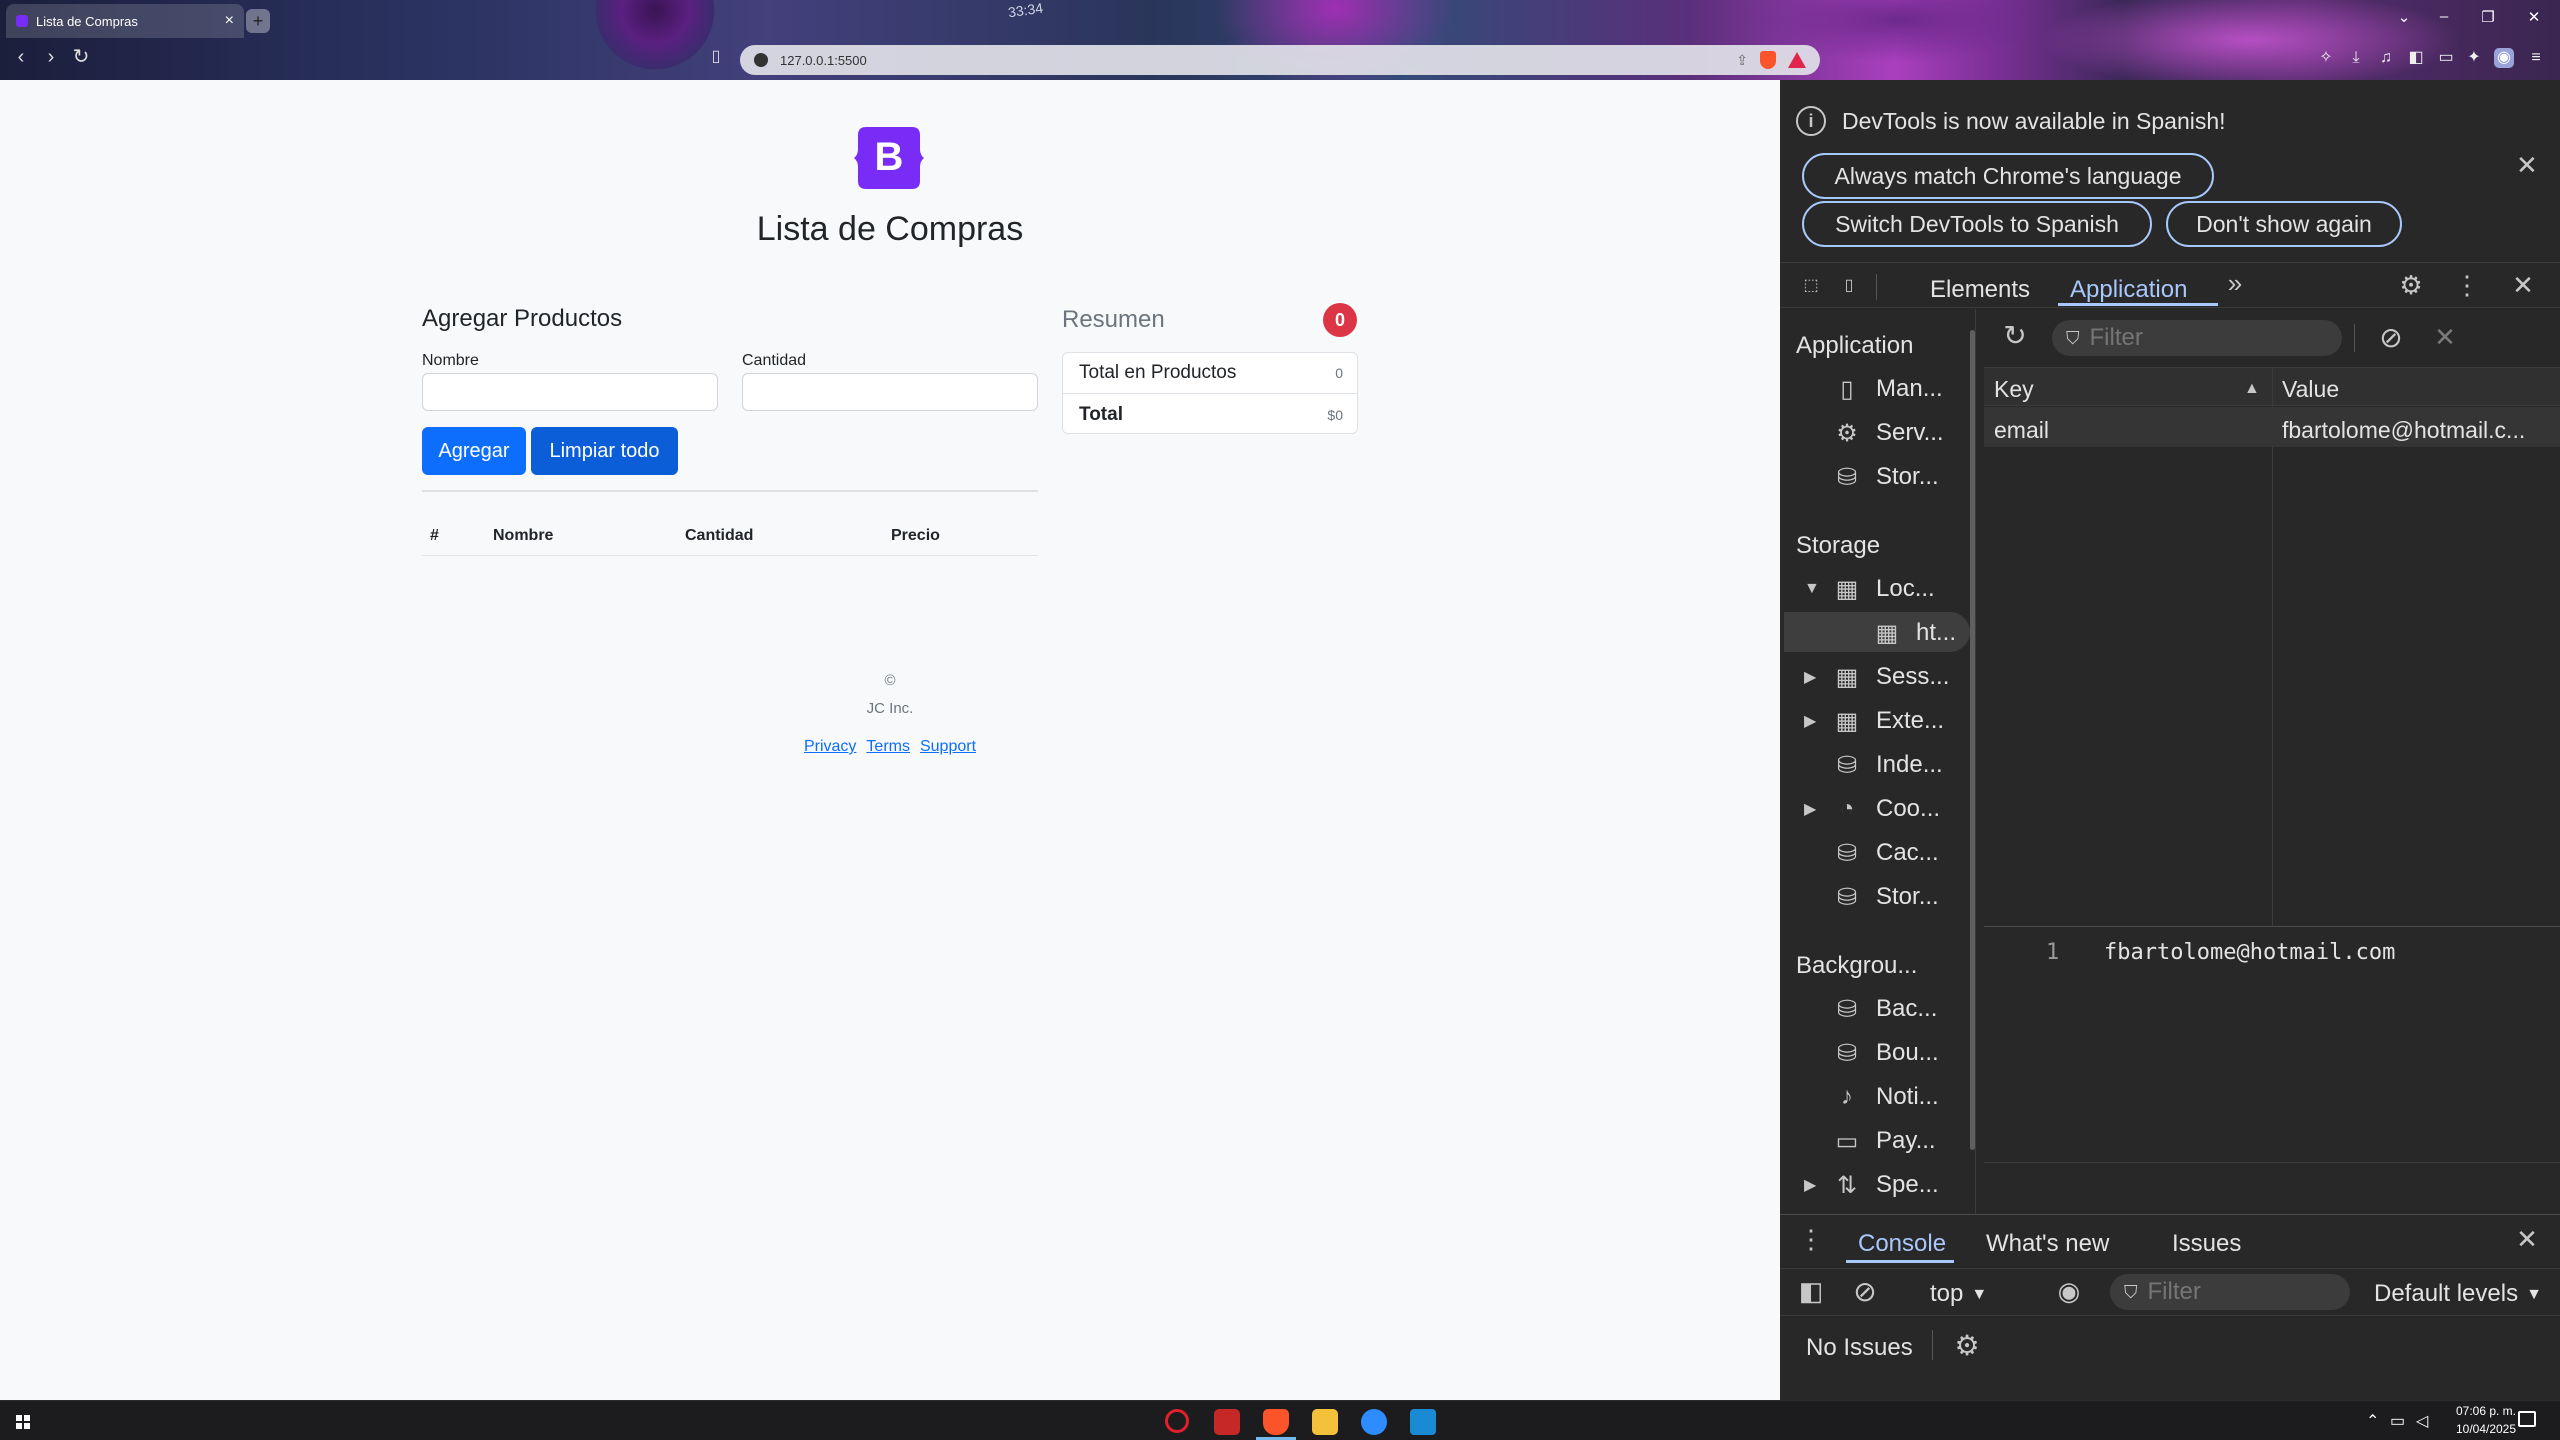 The width and height of the screenshot is (2560, 1440). Describe the element at coordinates (2326, 58) in the screenshot. I see `extensions-icon: ✧` at that location.